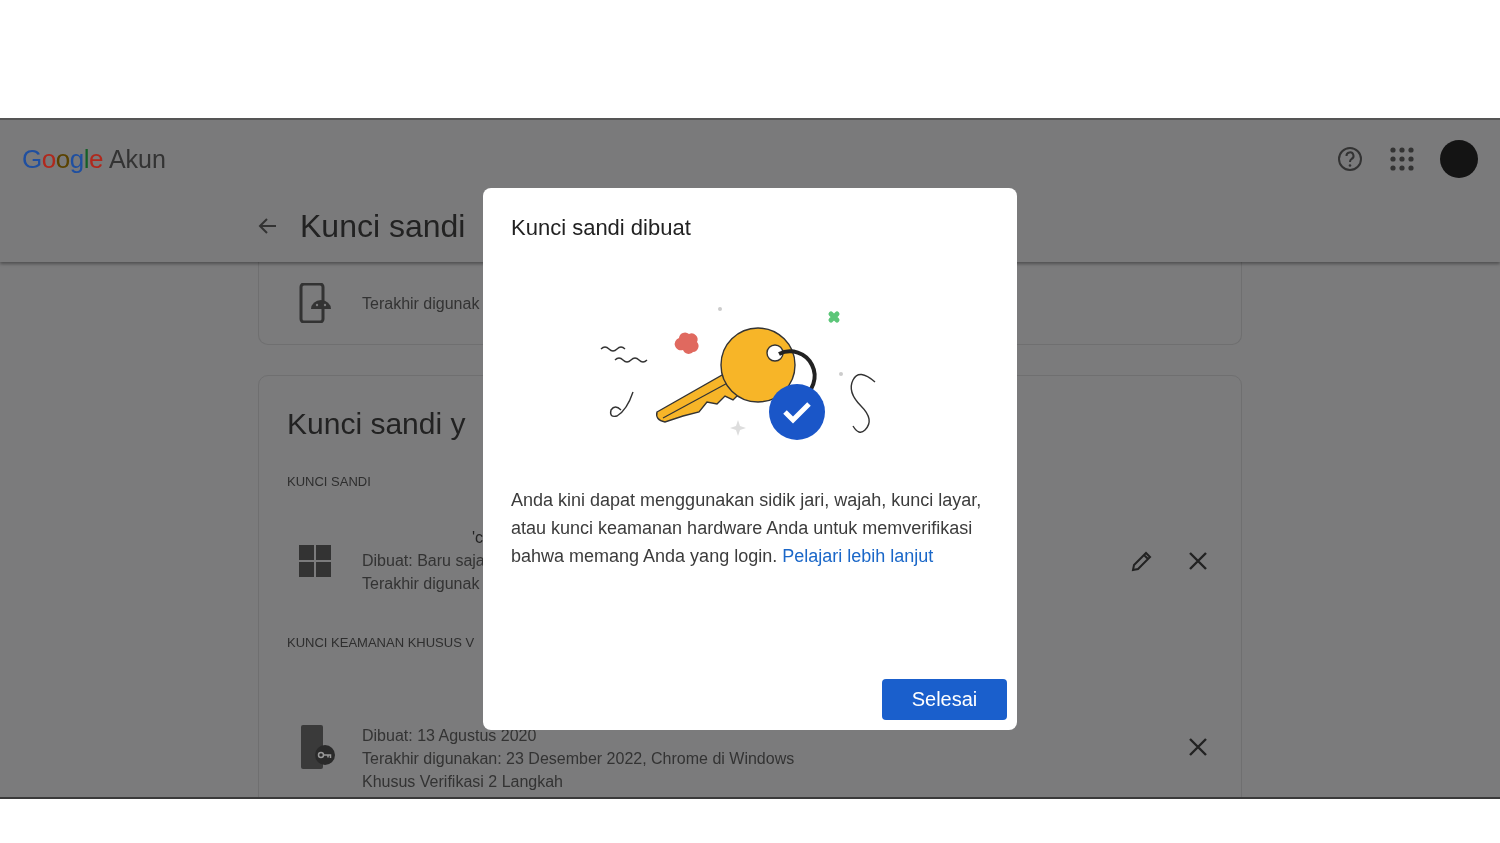 This screenshot has width=1500, height=843. I want to click on windows-icon, so click(315, 560).